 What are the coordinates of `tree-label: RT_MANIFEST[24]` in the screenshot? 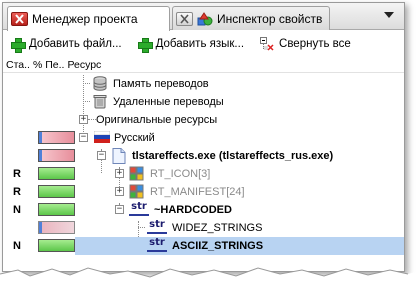 It's located at (197, 192).